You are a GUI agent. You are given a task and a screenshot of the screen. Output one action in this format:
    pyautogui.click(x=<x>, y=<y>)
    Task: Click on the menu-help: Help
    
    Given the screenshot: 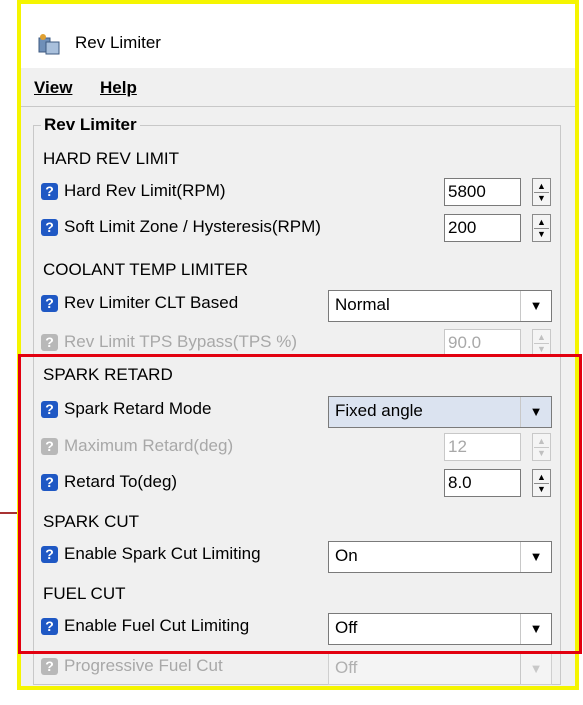 What is the action you would take?
    pyautogui.click(x=118, y=88)
    